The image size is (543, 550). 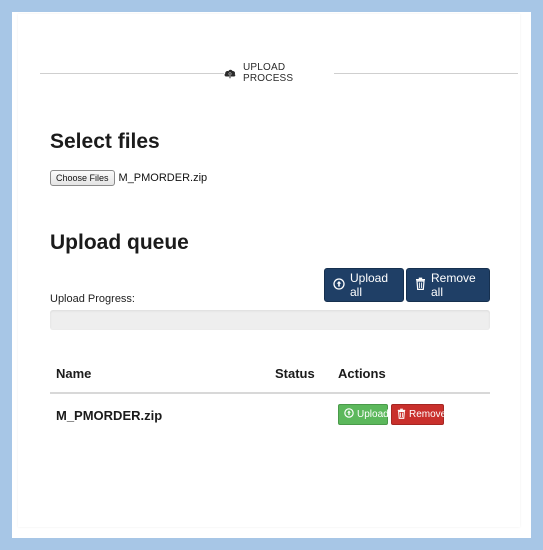 What do you see at coordinates (428, 414) in the screenshot?
I see `row-remove-label: Remove` at bounding box center [428, 414].